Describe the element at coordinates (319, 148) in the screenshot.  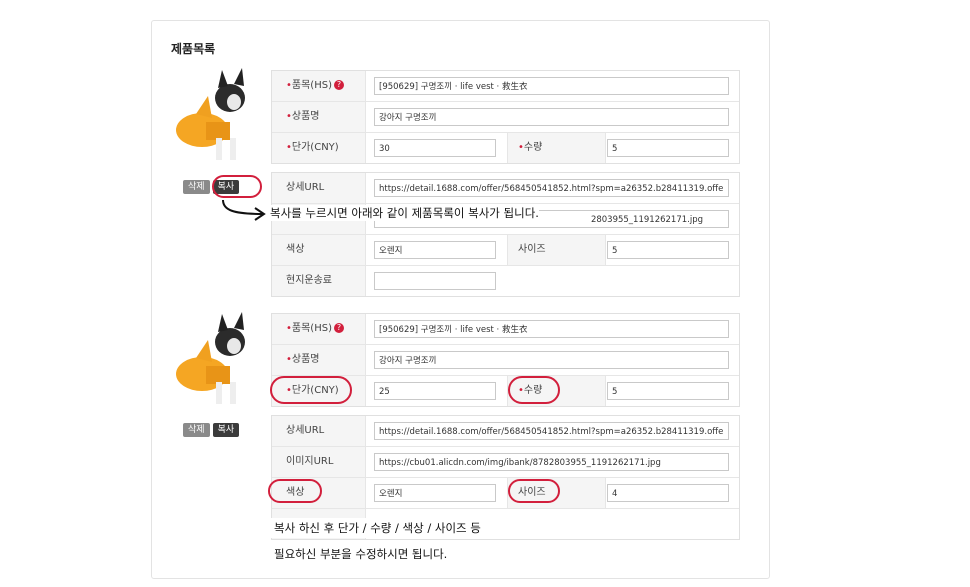
I see `item1-price-label: •단가(CNY)` at that location.